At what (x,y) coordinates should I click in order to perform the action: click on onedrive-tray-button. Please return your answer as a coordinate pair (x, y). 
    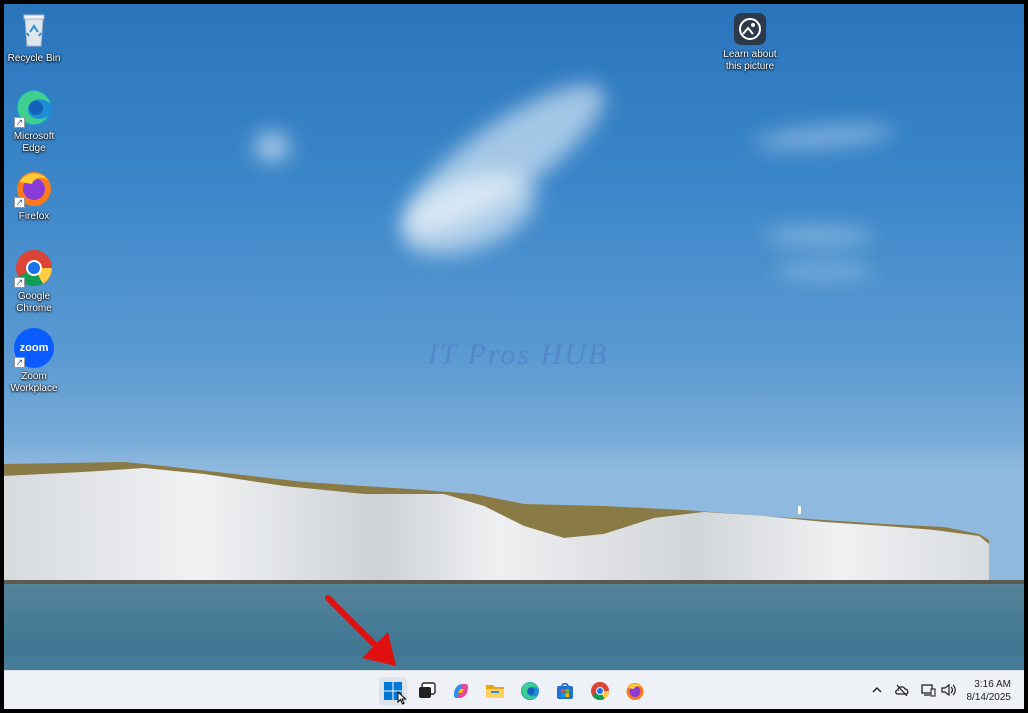
    Looking at the image, I should click on (902, 690).